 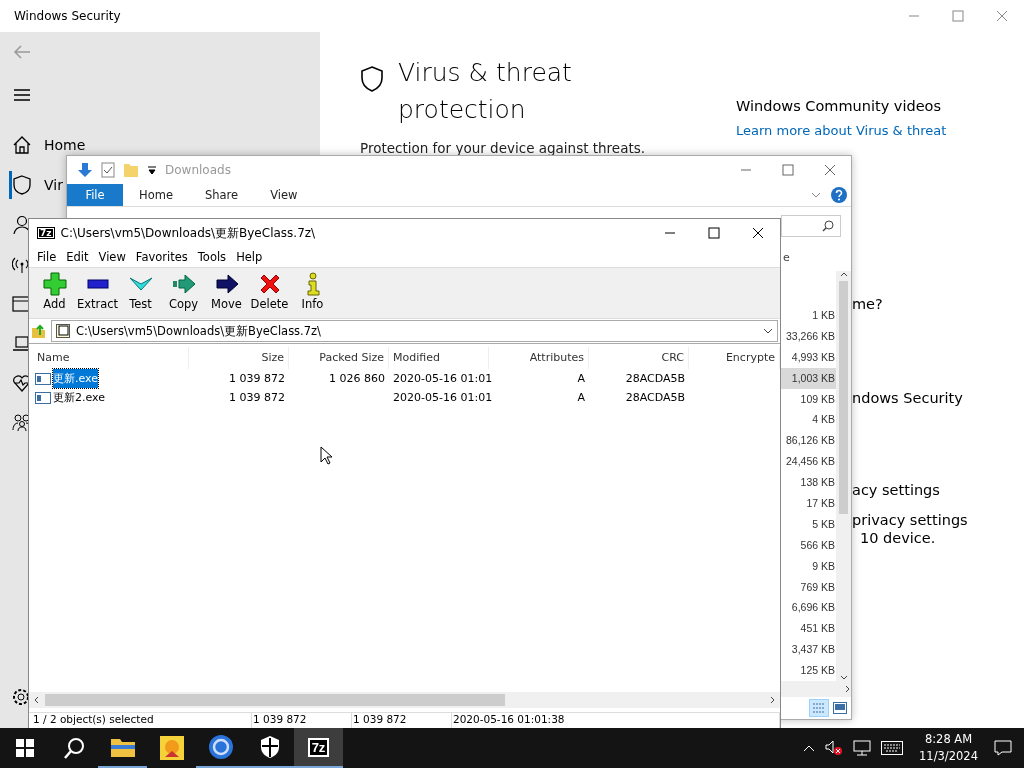 What do you see at coordinates (823, 315) in the screenshot?
I see `file-size: 1 KB` at bounding box center [823, 315].